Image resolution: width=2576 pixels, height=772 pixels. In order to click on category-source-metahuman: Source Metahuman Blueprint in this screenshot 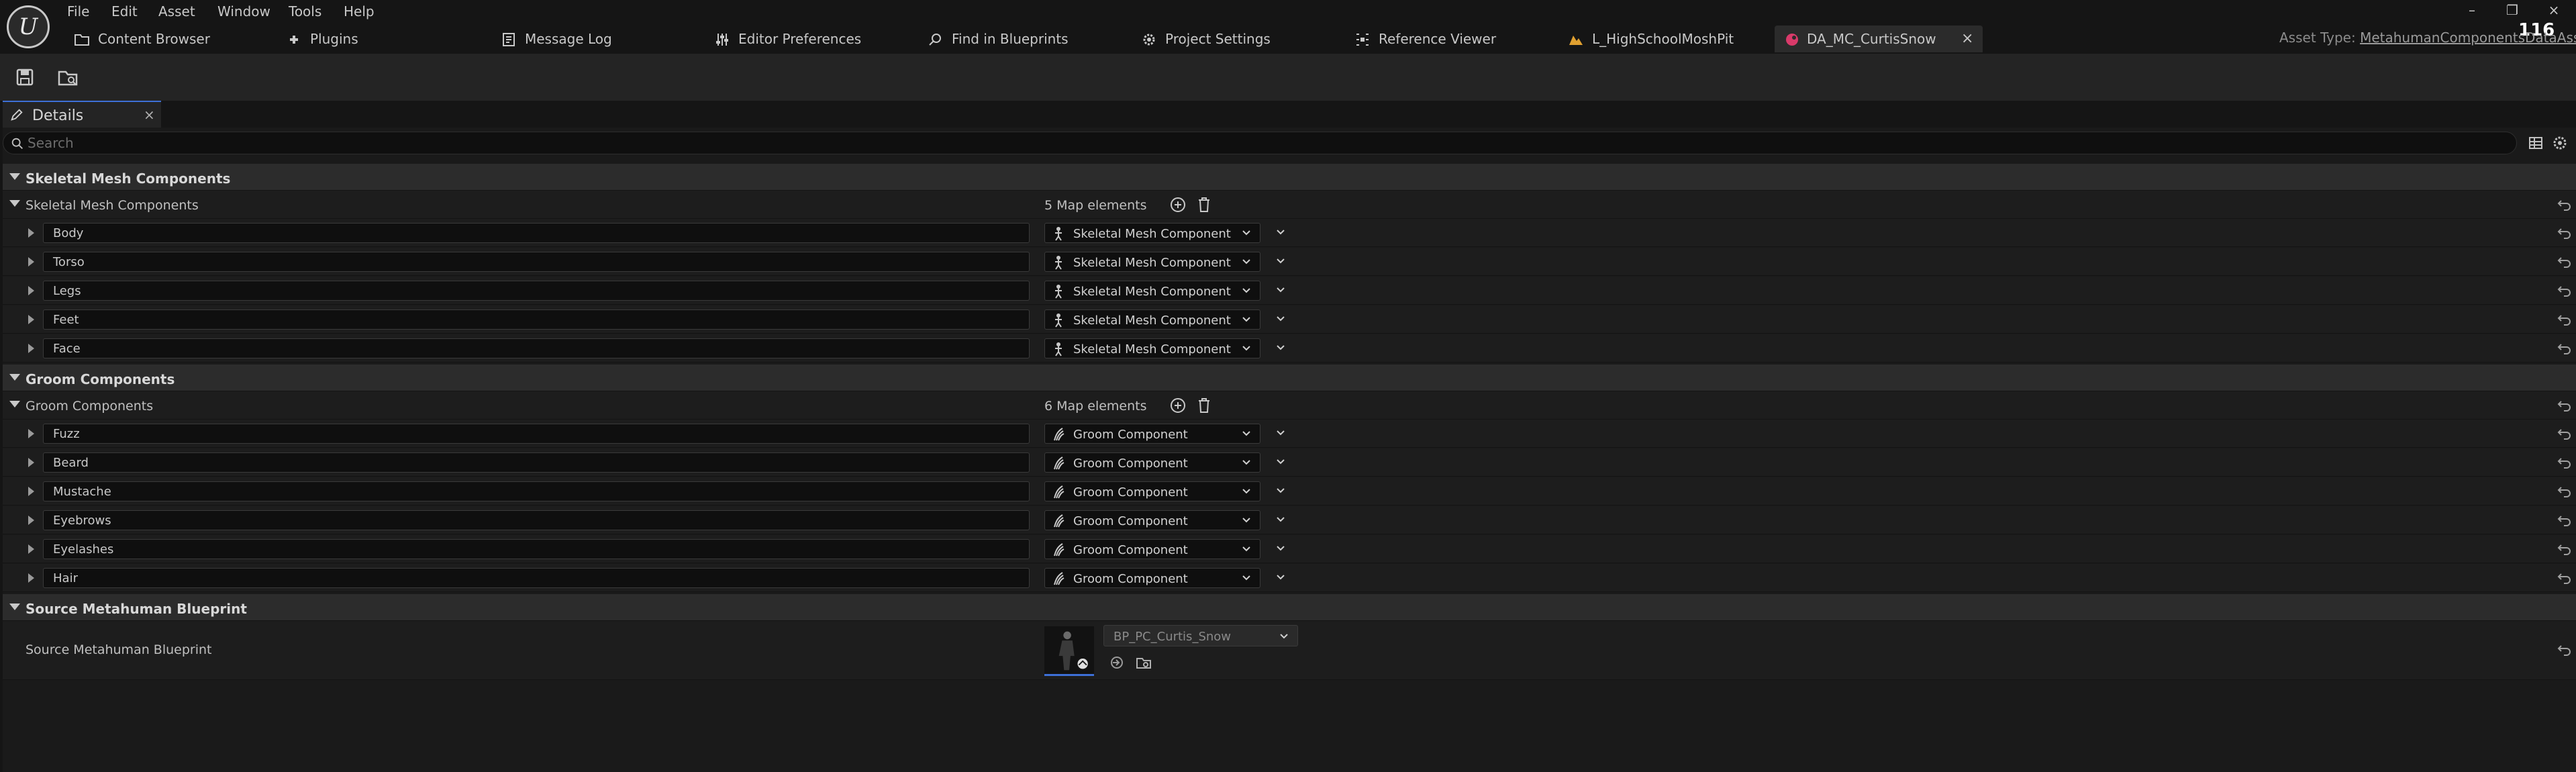, I will do `click(1289, 607)`.